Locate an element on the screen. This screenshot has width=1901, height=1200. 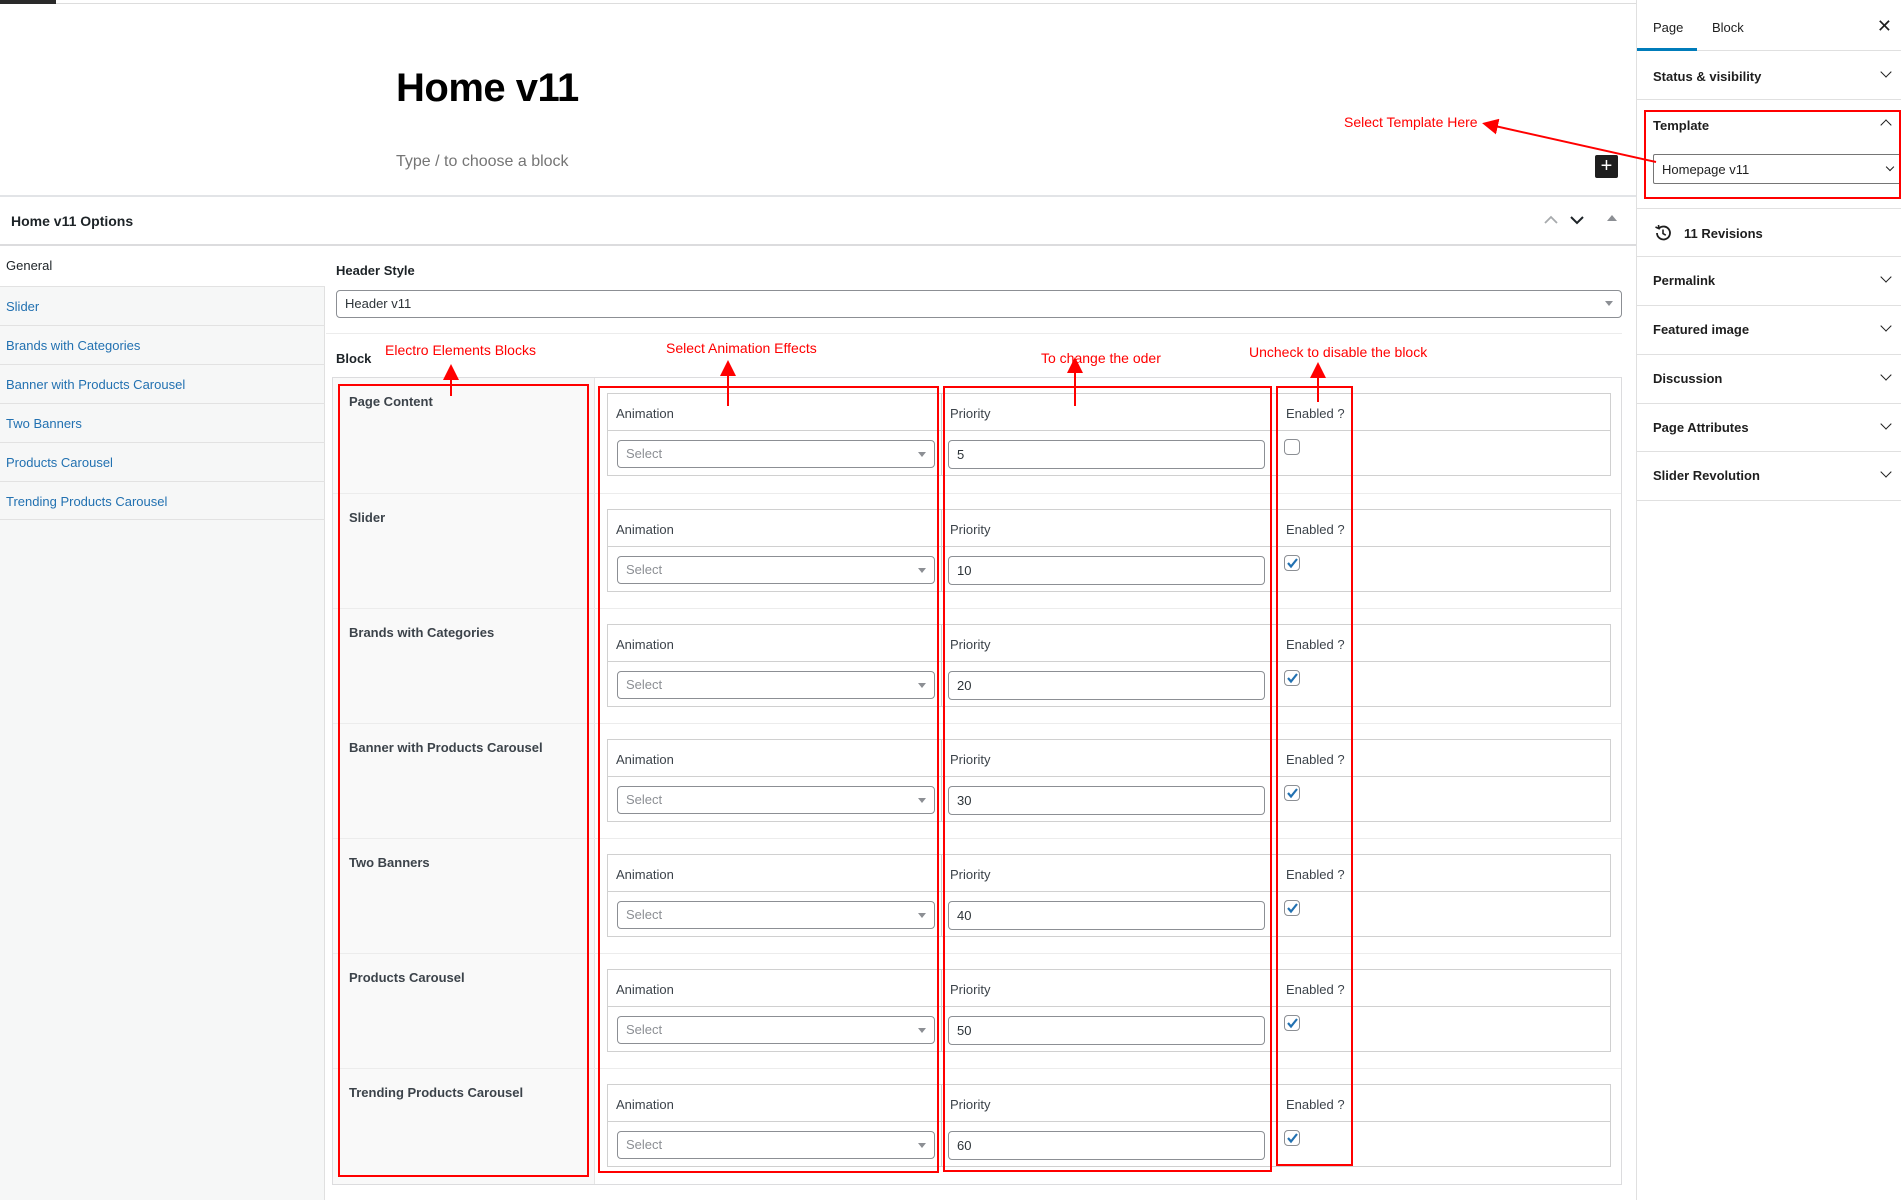
metabox-header: Home v11 Options is located at coordinates (818, 221).